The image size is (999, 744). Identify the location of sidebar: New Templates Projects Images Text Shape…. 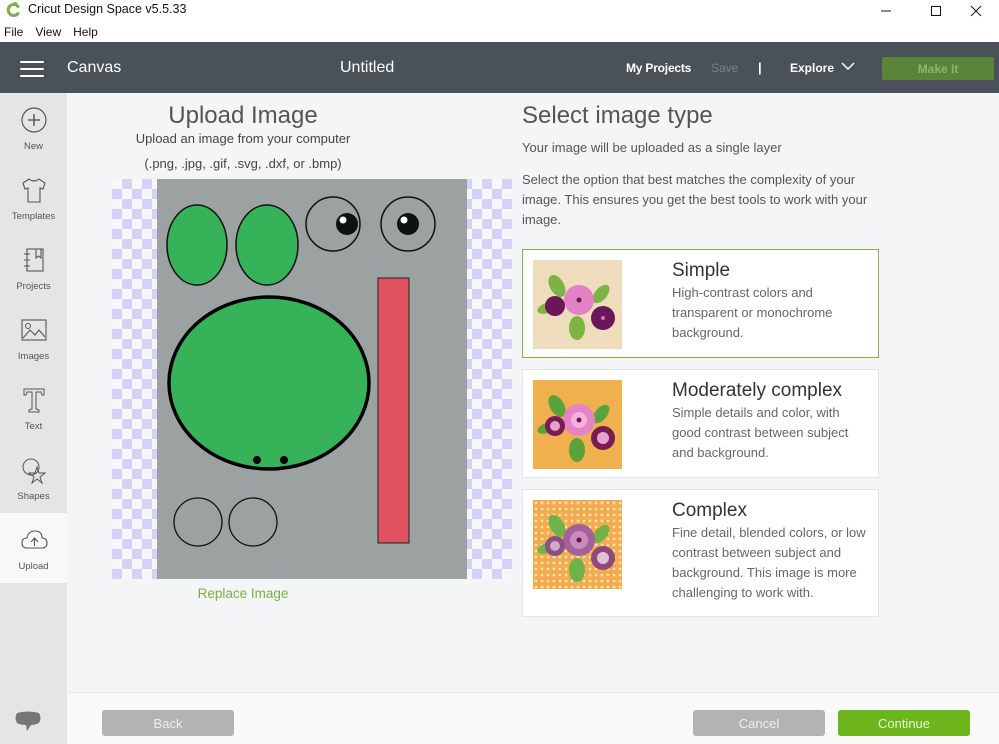
(33, 418).